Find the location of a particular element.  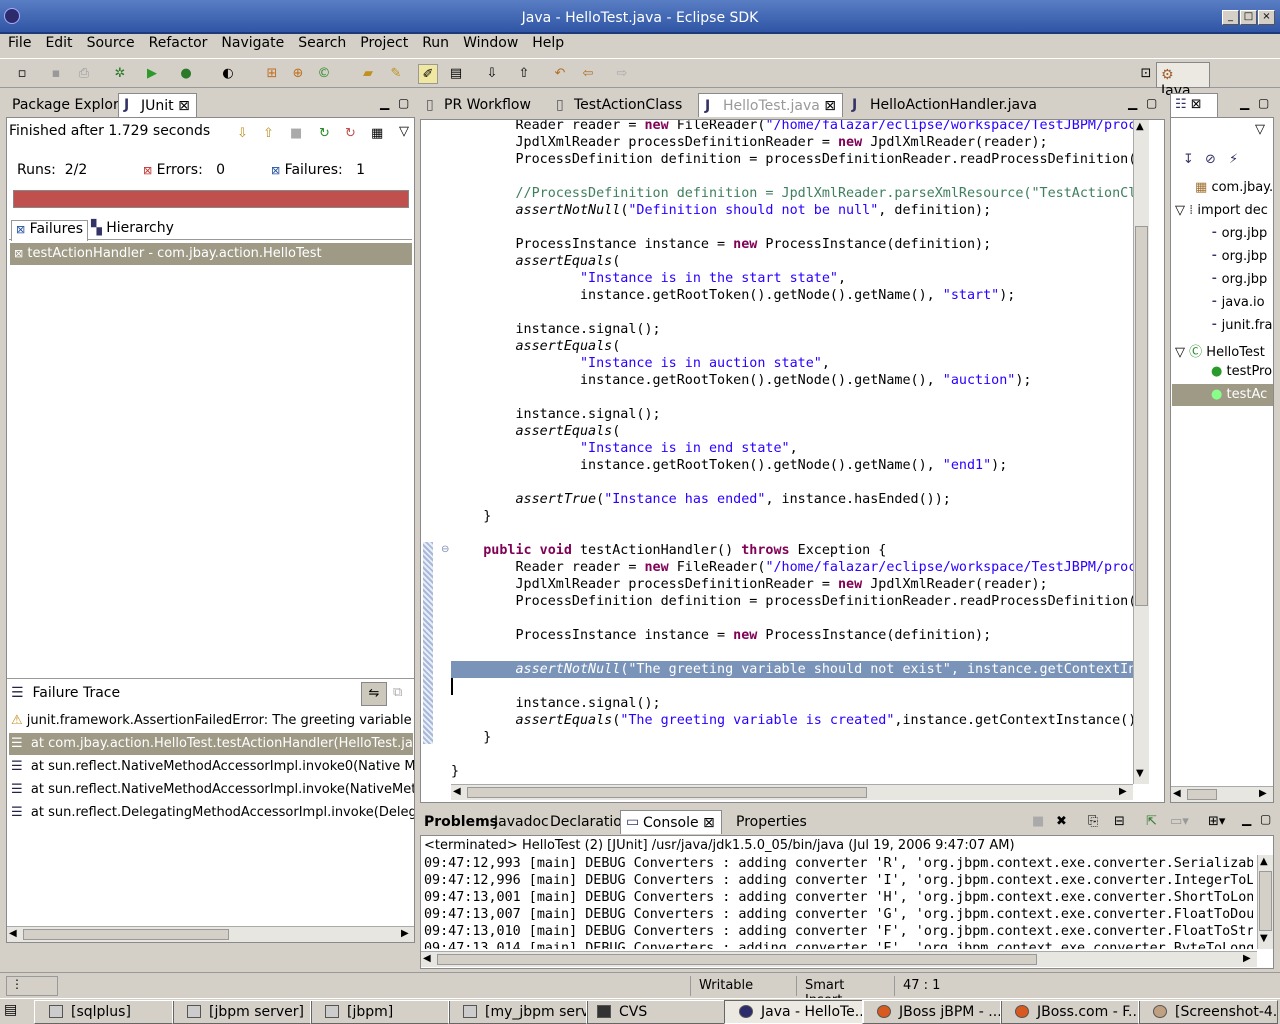

menu-source: Source is located at coordinates (110, 42).